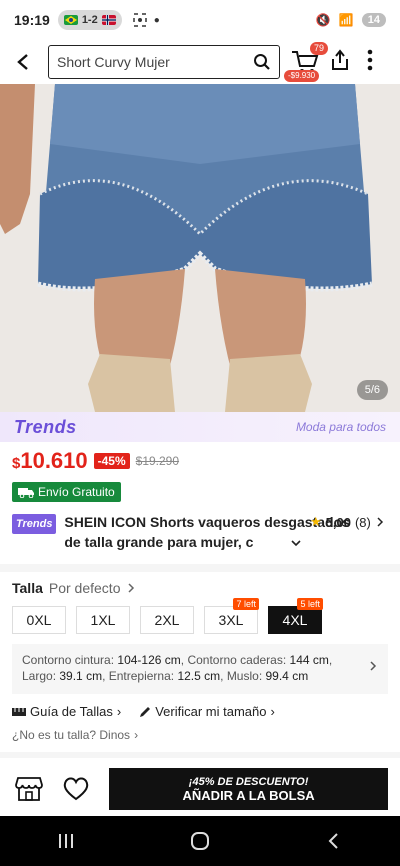  I want to click on bottom-action-bar: ¡45% DE DESCUENTO! AÑADIR A LA BOLSA, so click(200, 789).